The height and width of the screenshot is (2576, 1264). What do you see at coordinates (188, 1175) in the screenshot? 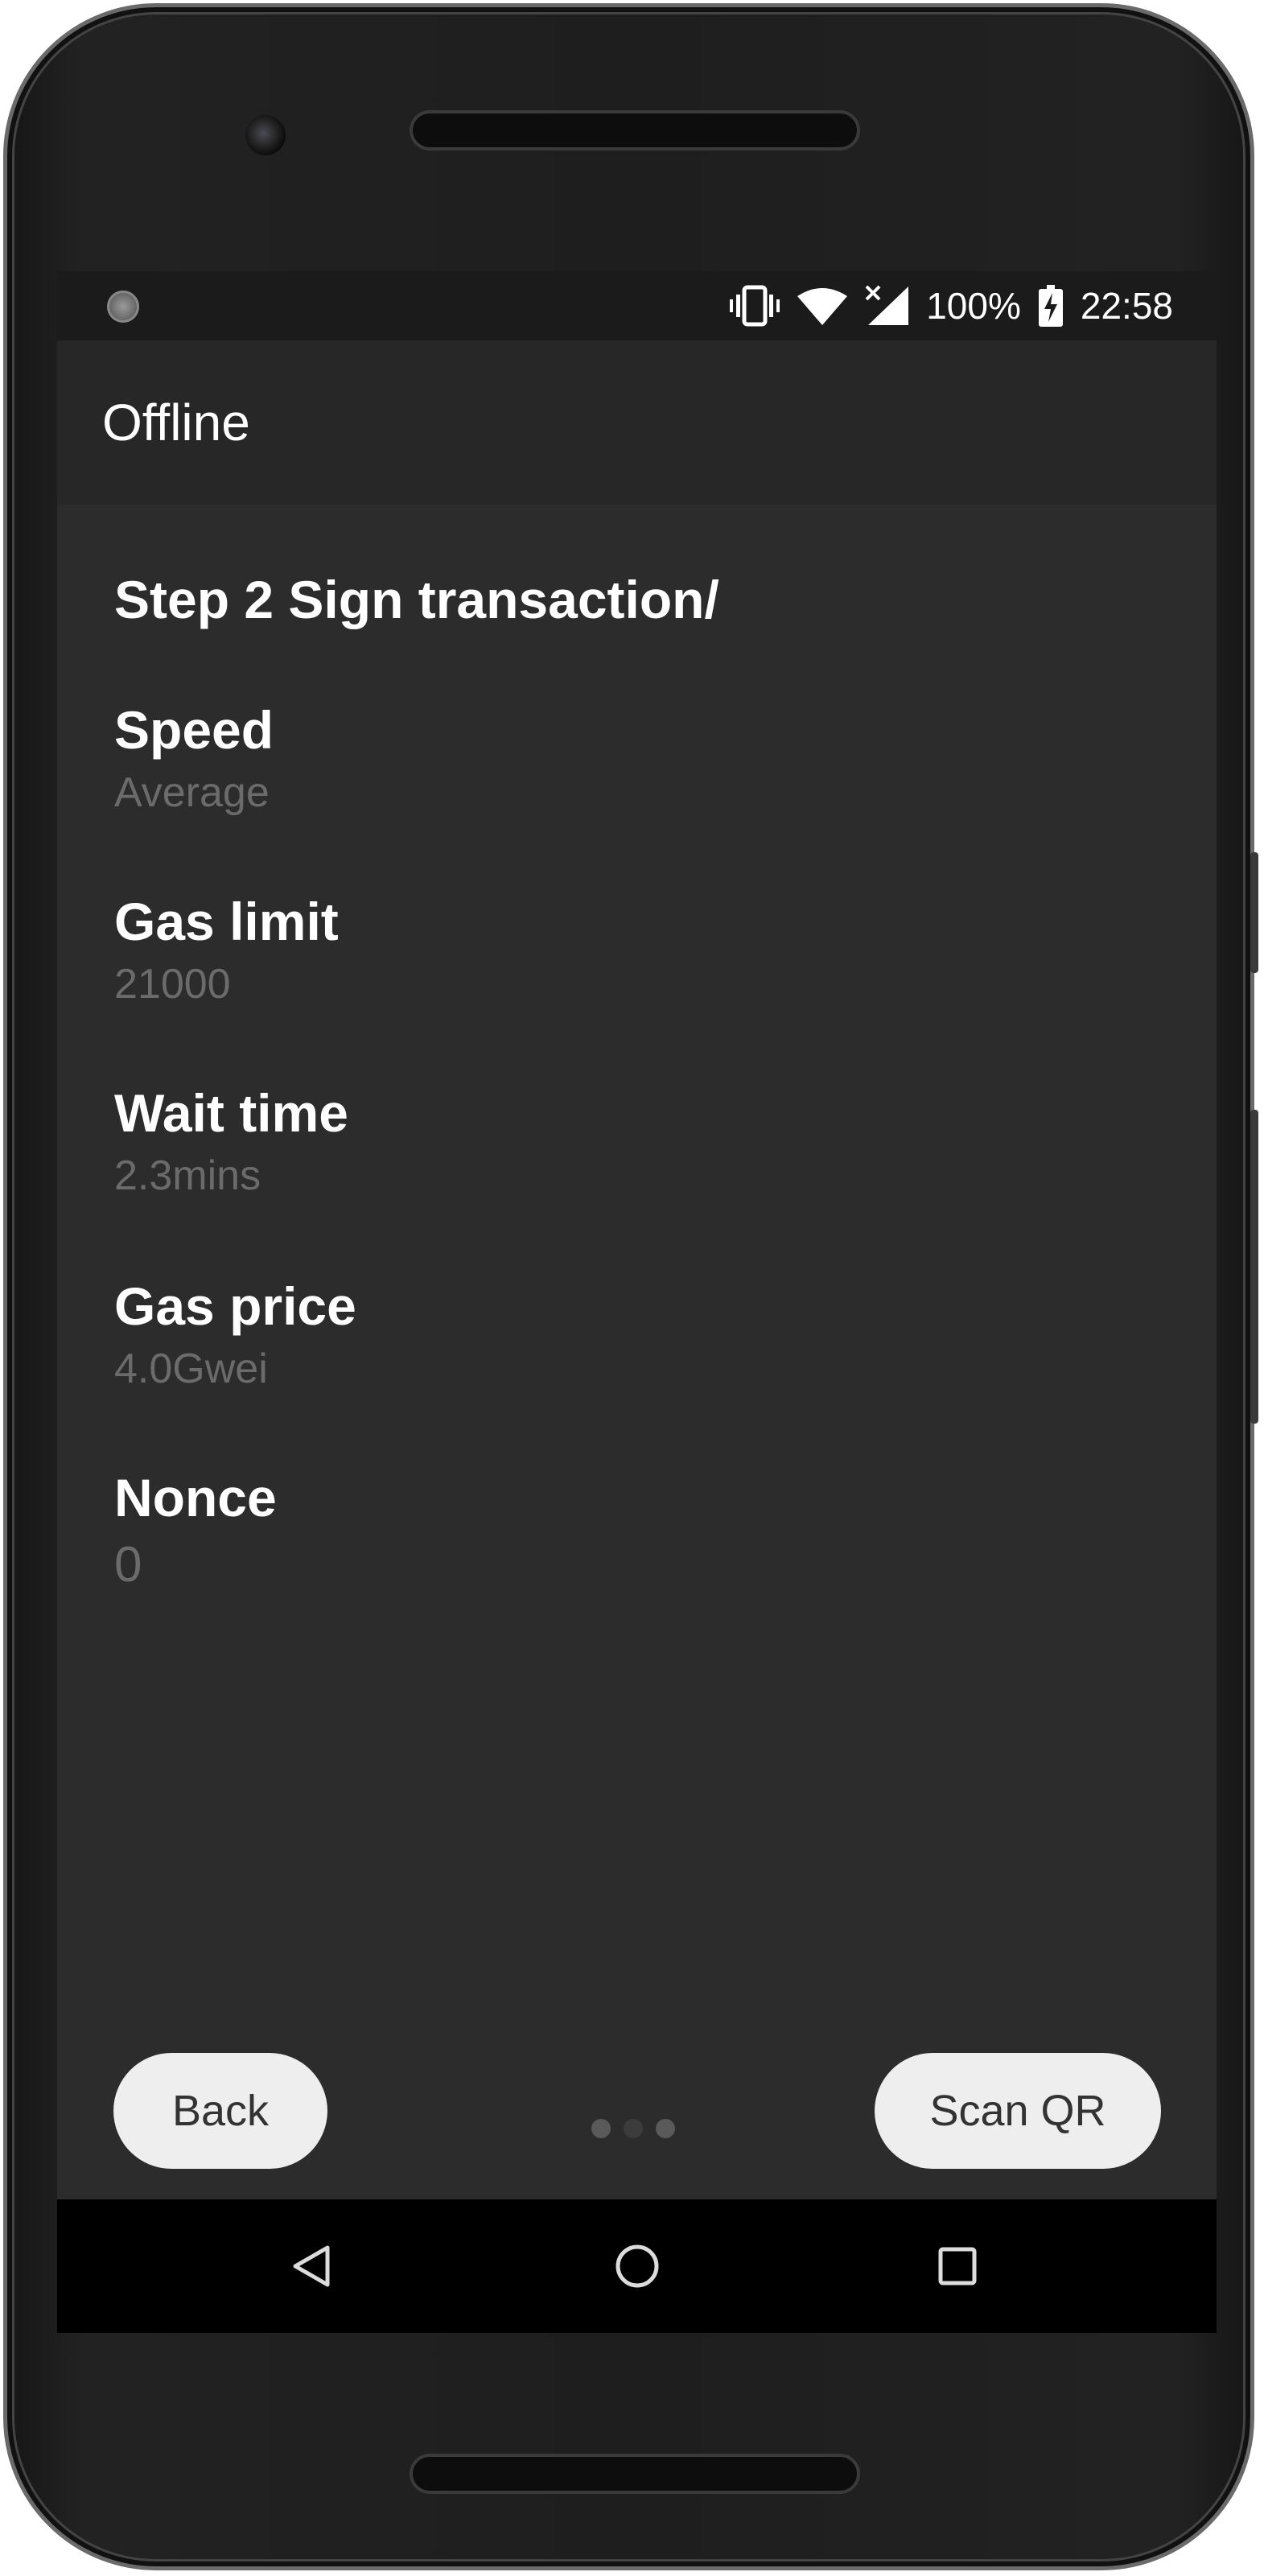
I see `field-value: 2.3mins` at bounding box center [188, 1175].